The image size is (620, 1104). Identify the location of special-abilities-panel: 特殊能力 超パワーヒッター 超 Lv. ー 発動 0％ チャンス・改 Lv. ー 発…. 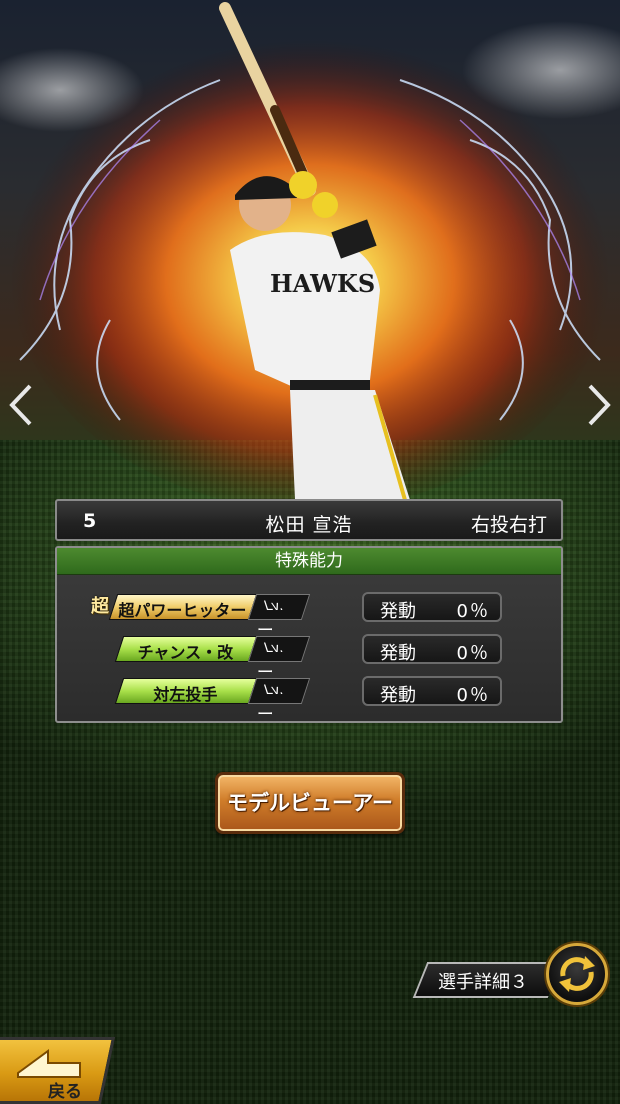
(309, 635).